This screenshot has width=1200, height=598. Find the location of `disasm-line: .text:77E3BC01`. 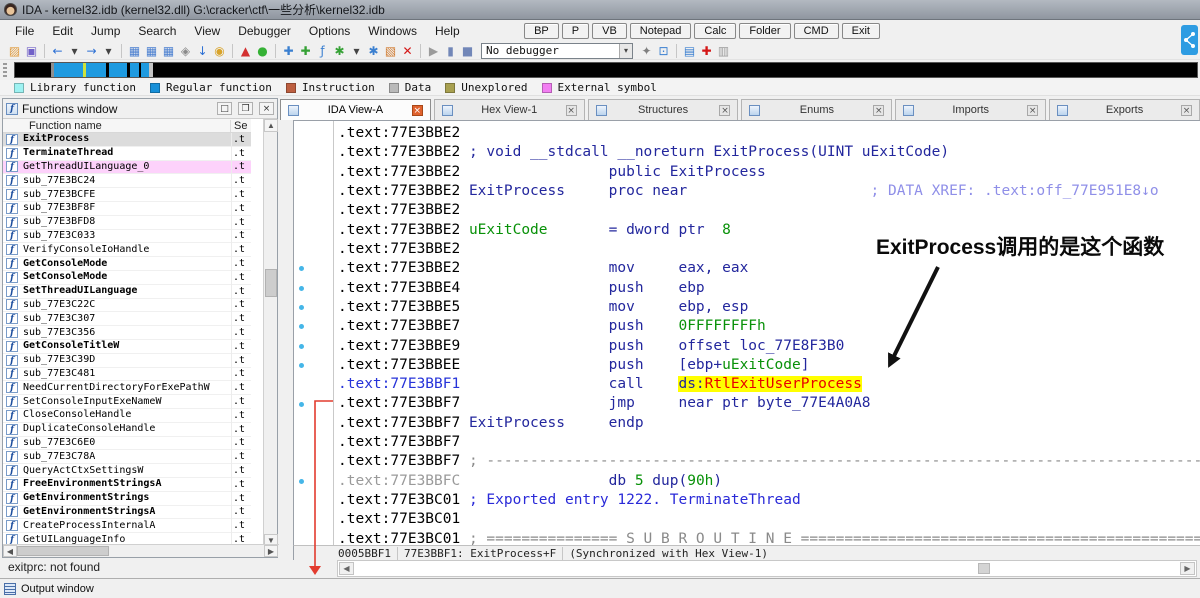

disasm-line: .text:77E3BC01 is located at coordinates (399, 519).